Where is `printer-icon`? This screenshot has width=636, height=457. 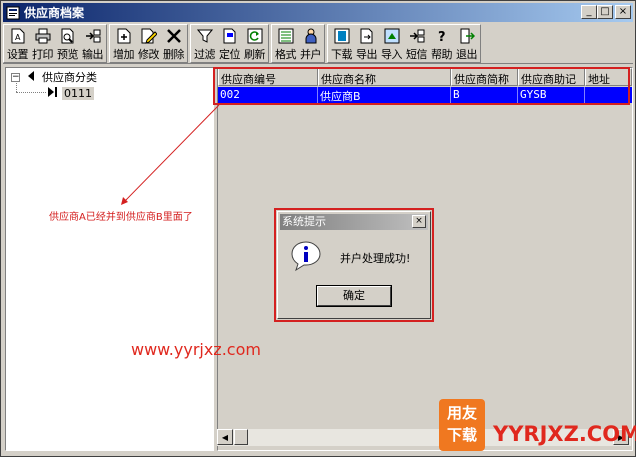 printer-icon is located at coordinates (43, 36).